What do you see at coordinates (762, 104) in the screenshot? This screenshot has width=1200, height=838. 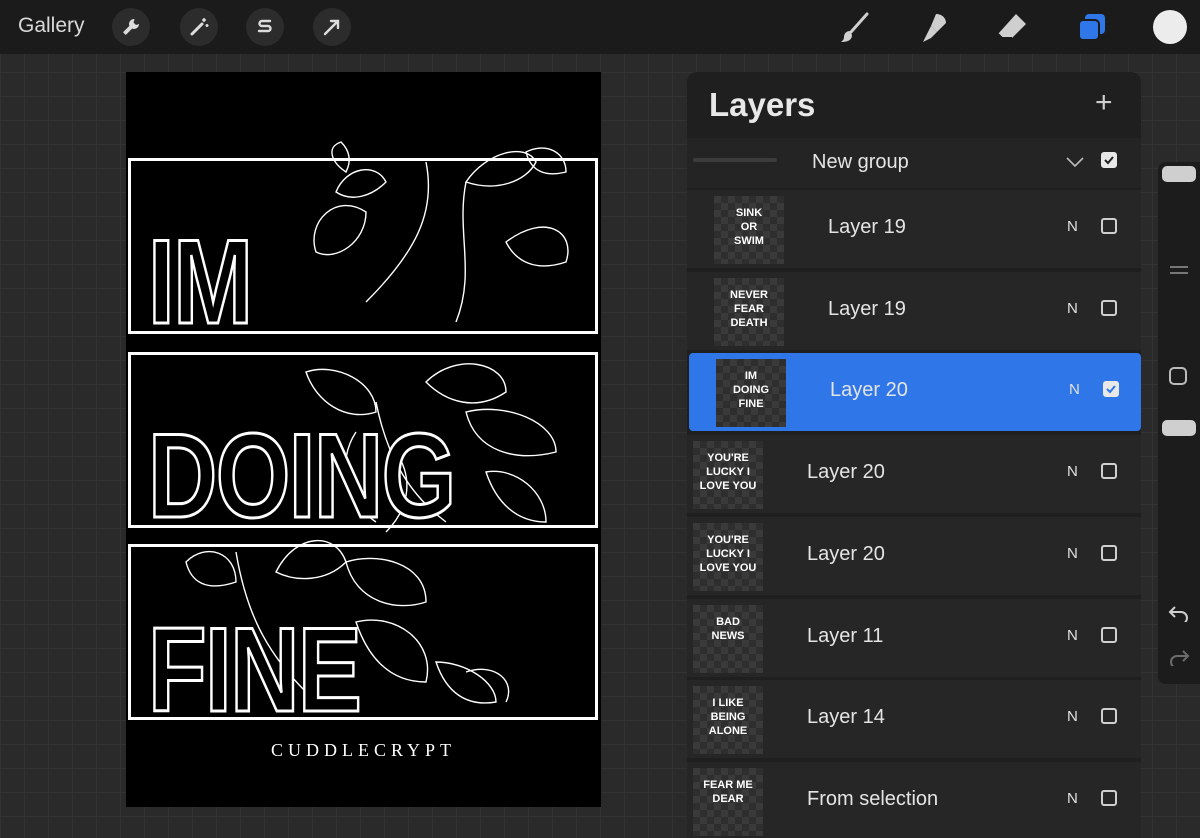 I see `layers-title: Layers` at bounding box center [762, 104].